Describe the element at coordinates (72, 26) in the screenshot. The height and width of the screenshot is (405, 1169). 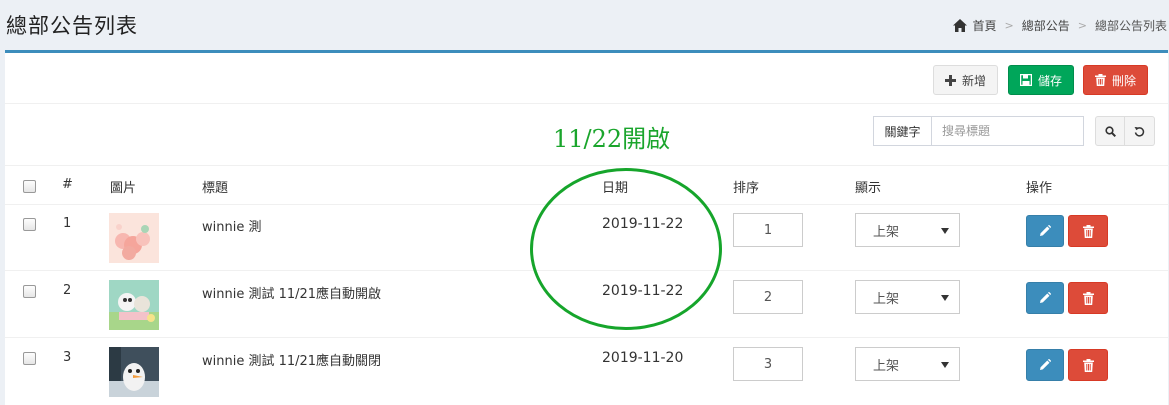
I see `page-title: 總部公告列表` at that location.